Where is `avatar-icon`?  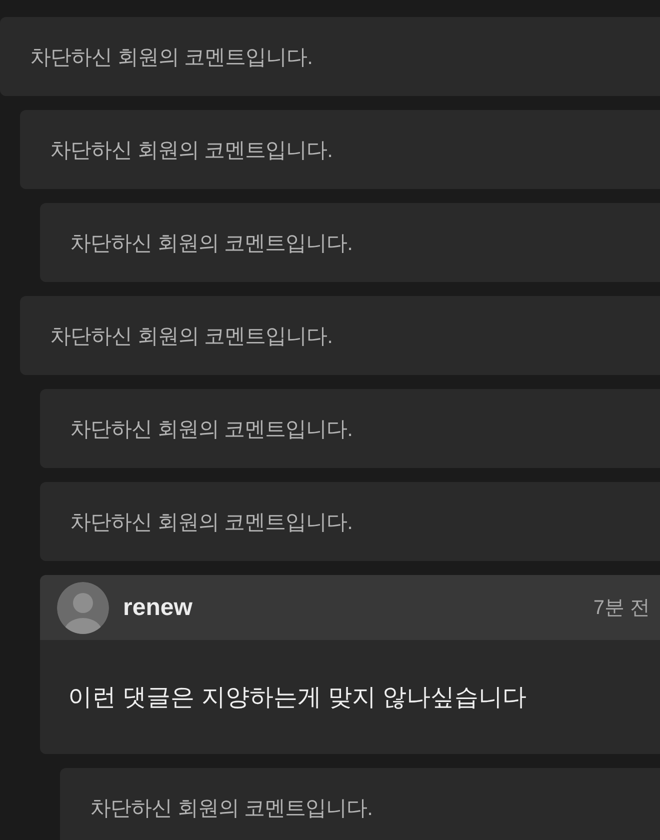
avatar-icon is located at coordinates (83, 608).